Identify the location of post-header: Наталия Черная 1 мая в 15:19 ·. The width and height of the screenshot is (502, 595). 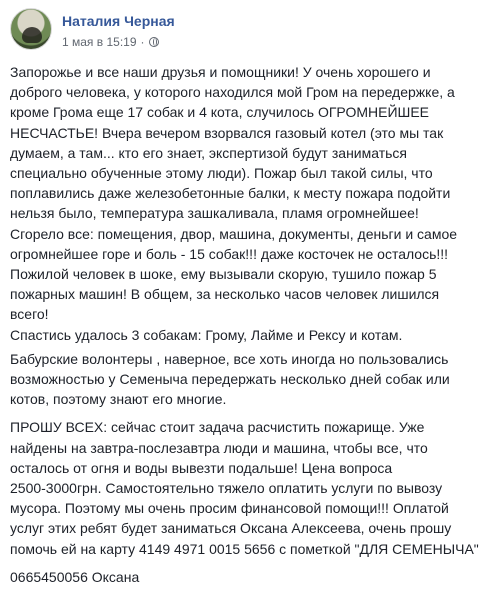
(252, 30).